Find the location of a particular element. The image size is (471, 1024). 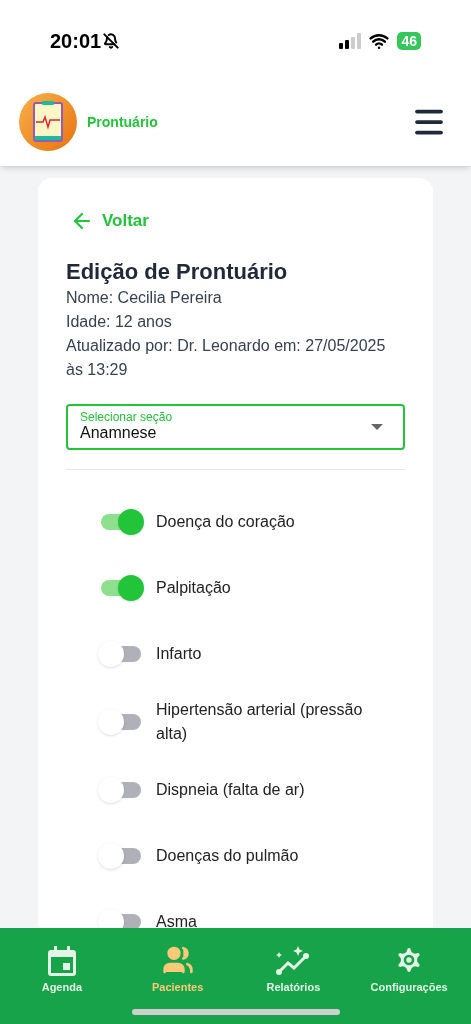

battery-level: 46 is located at coordinates (409, 41).